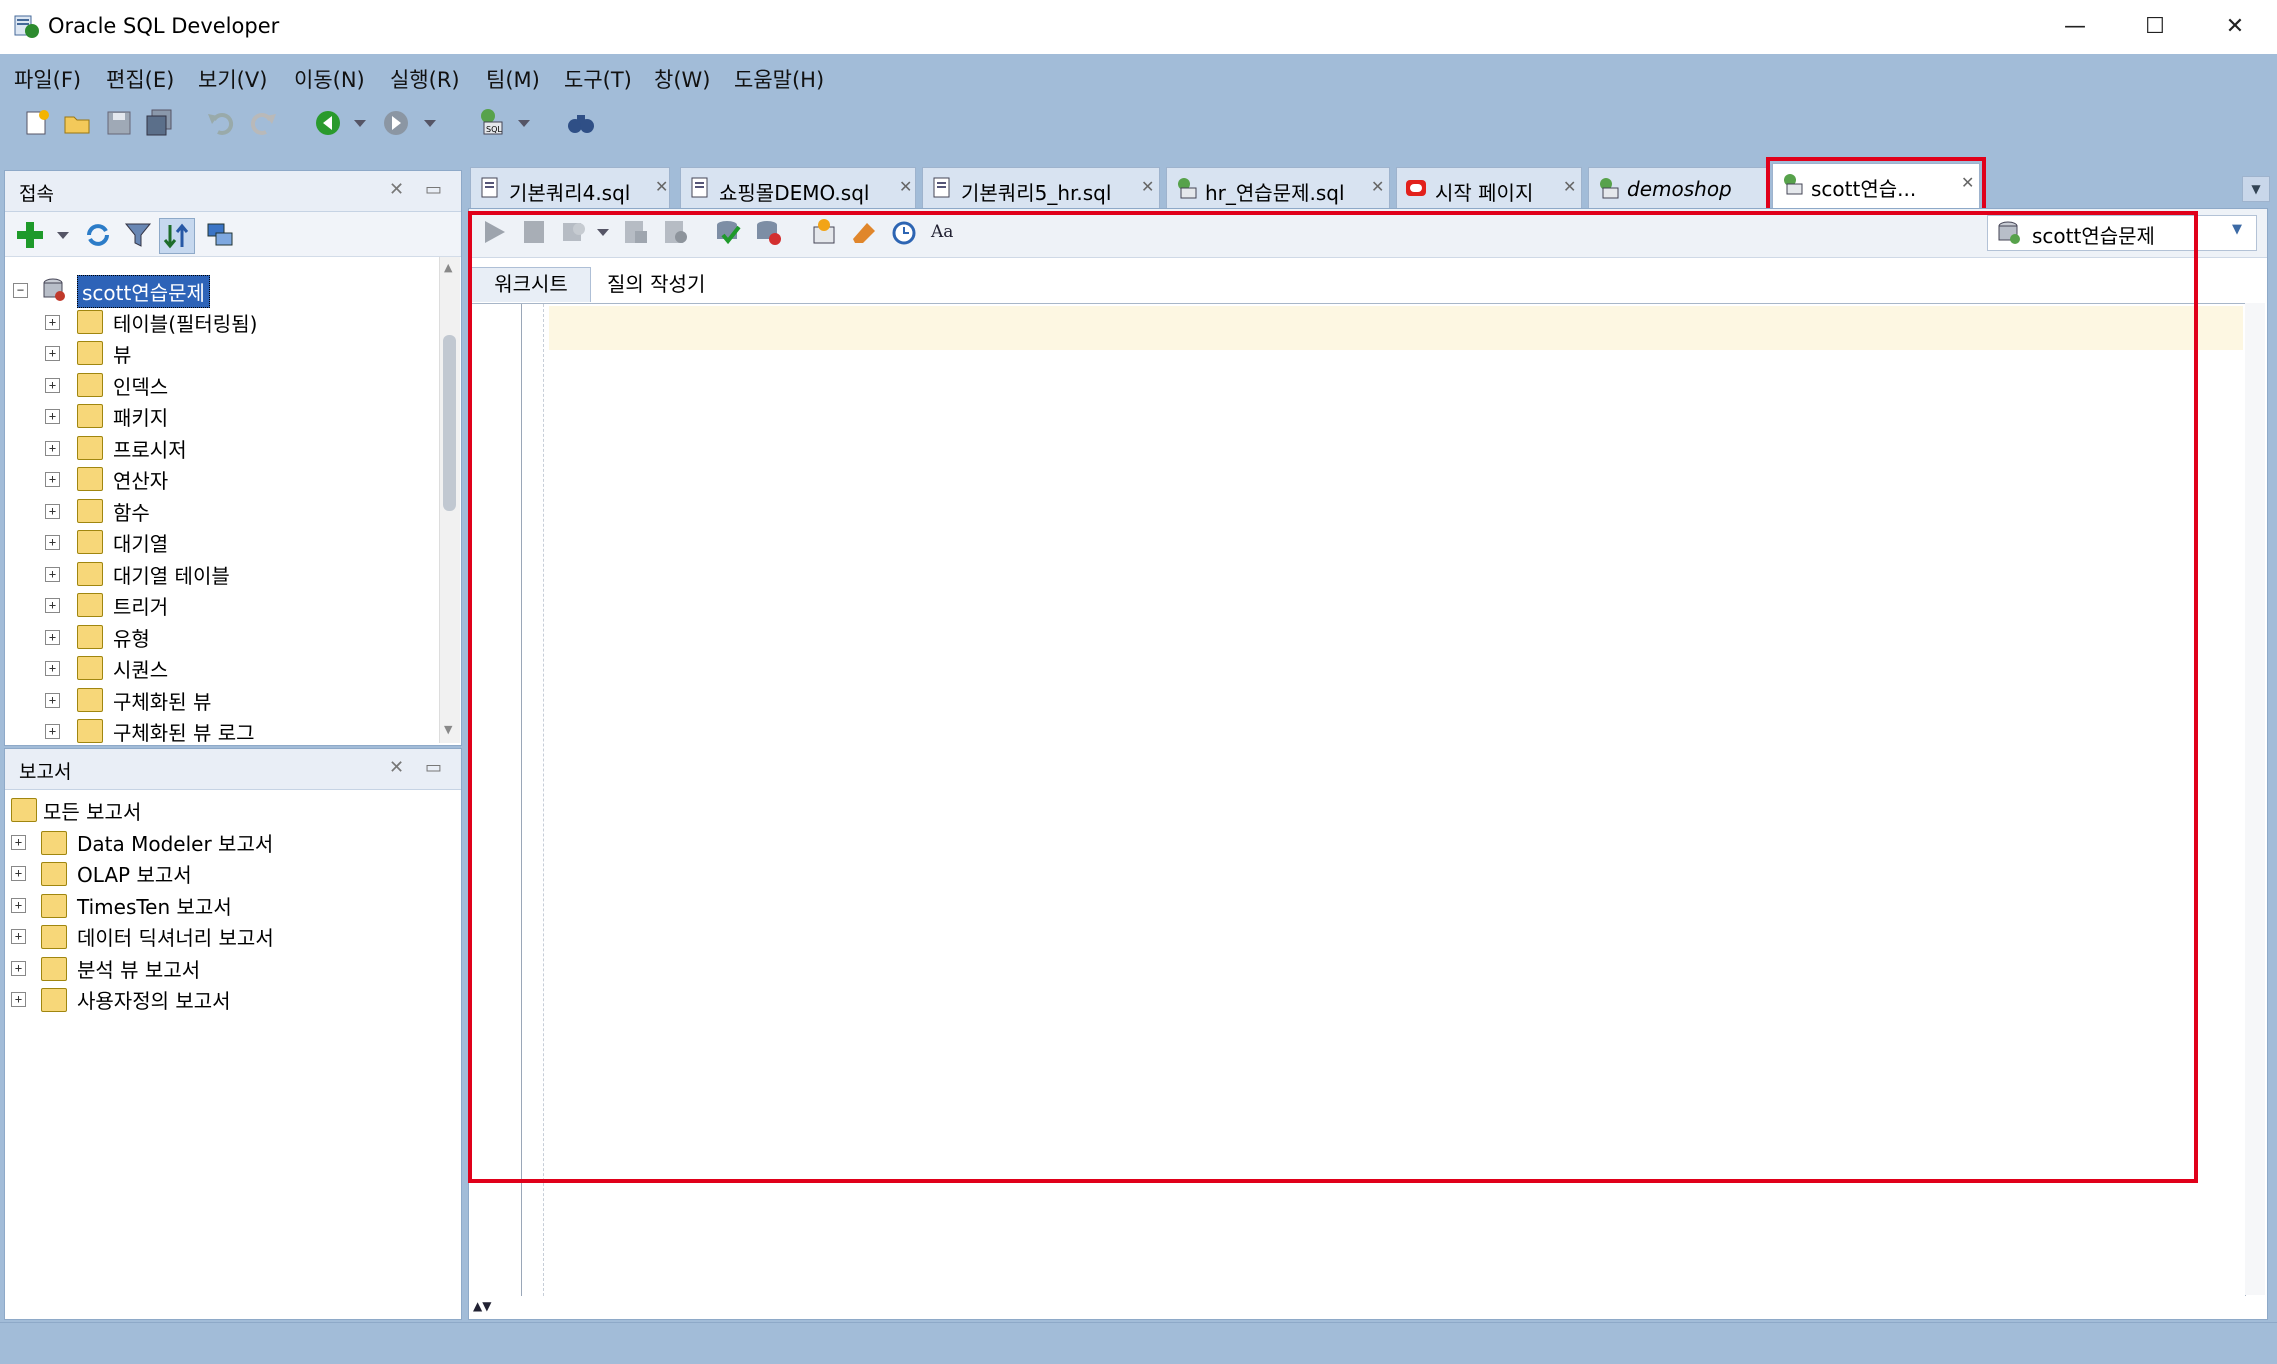  I want to click on menu-window: 창(W), so click(682, 79).